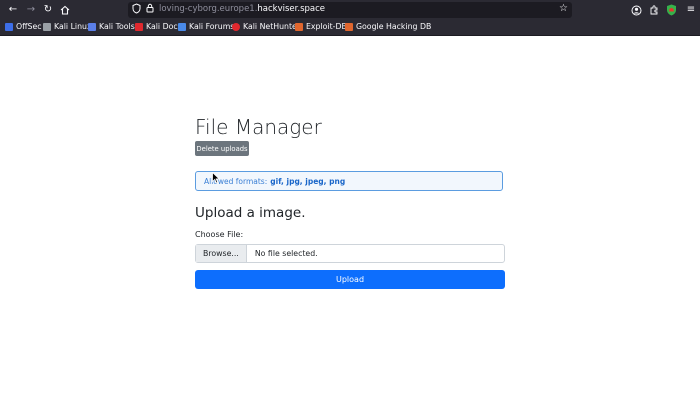 The height and width of the screenshot is (402, 700). I want to click on bookmark-kali-nethunter: Kali NetHunter, so click(266, 26).